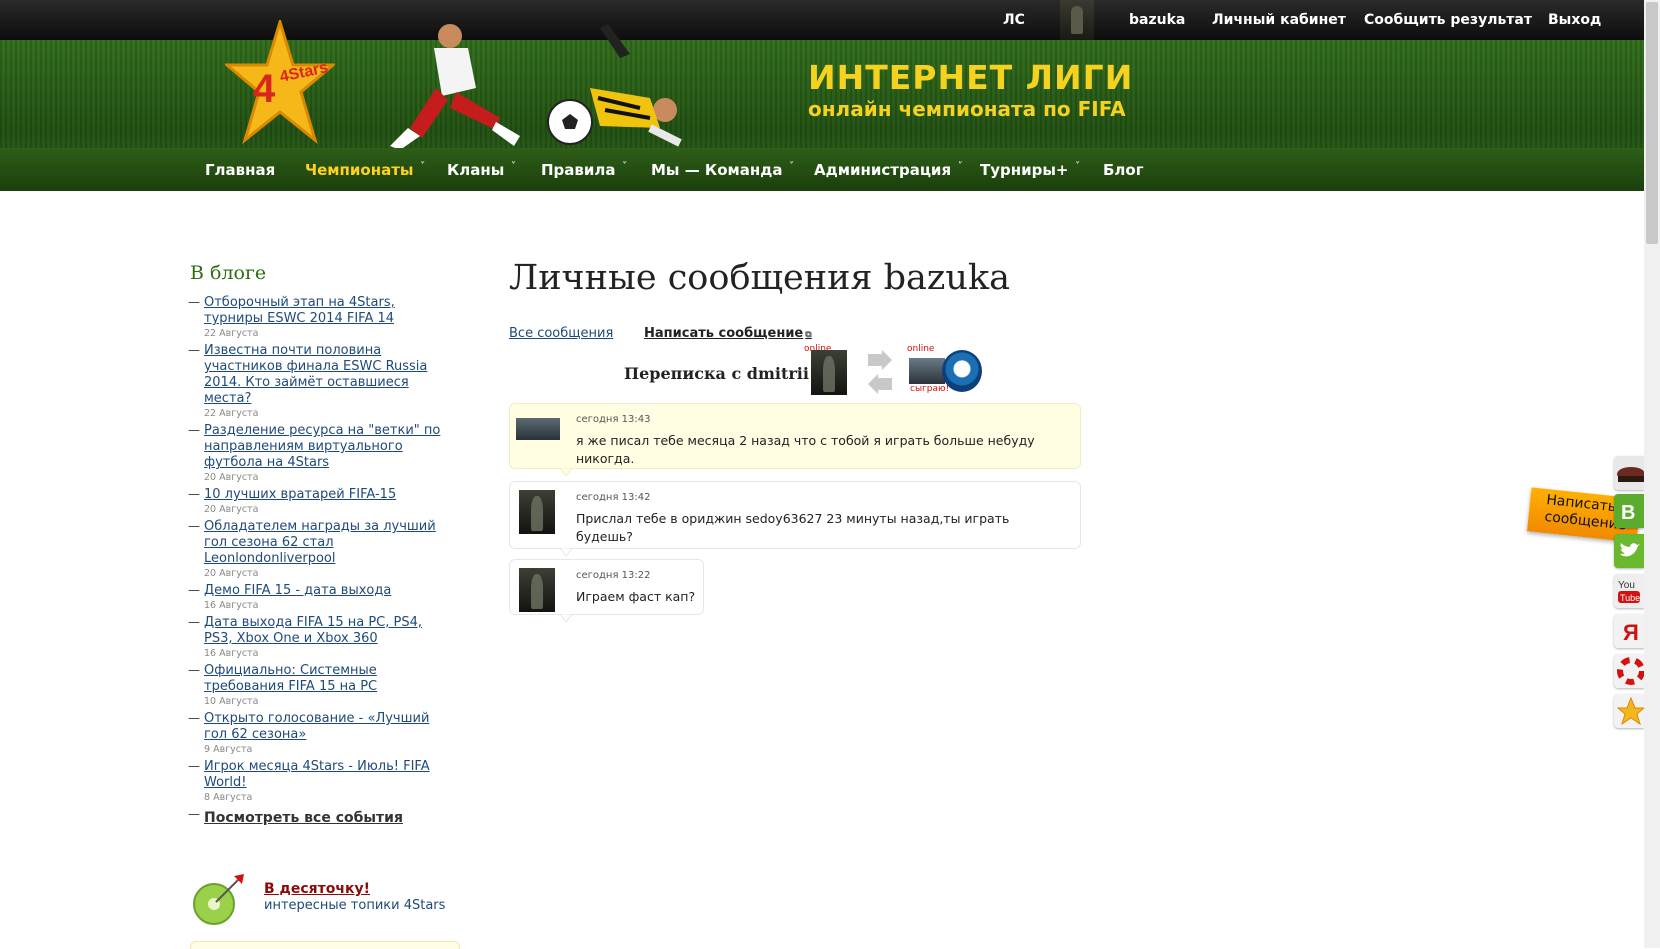 This screenshot has height=949, width=1660. What do you see at coordinates (240, 170) in the screenshot?
I see `nav-item-home: Главная` at bounding box center [240, 170].